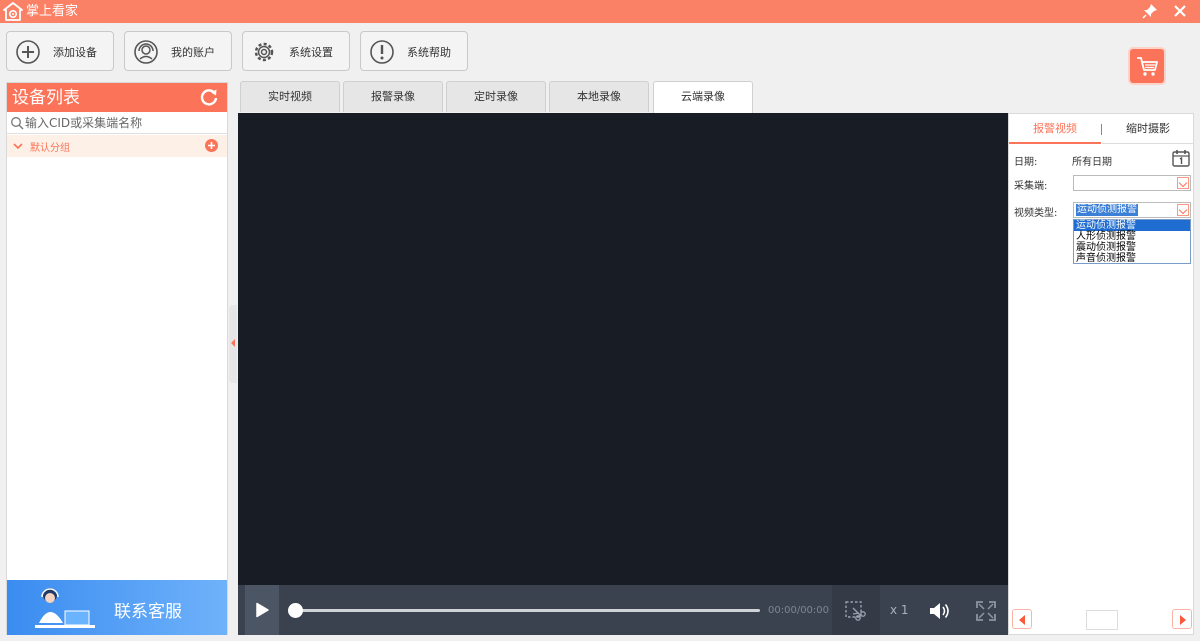  I want to click on system-settings-button: 系统设置, so click(296, 51).